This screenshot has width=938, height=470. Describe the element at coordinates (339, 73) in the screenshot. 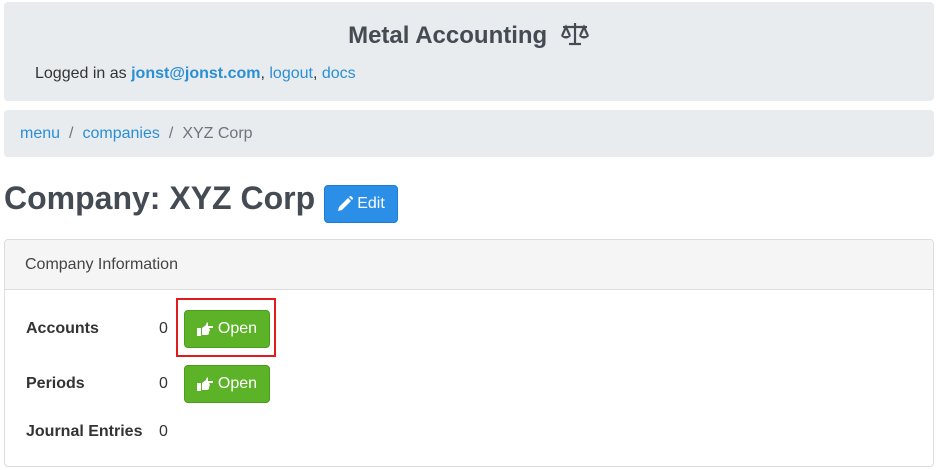

I see `docs-link: docs` at that location.